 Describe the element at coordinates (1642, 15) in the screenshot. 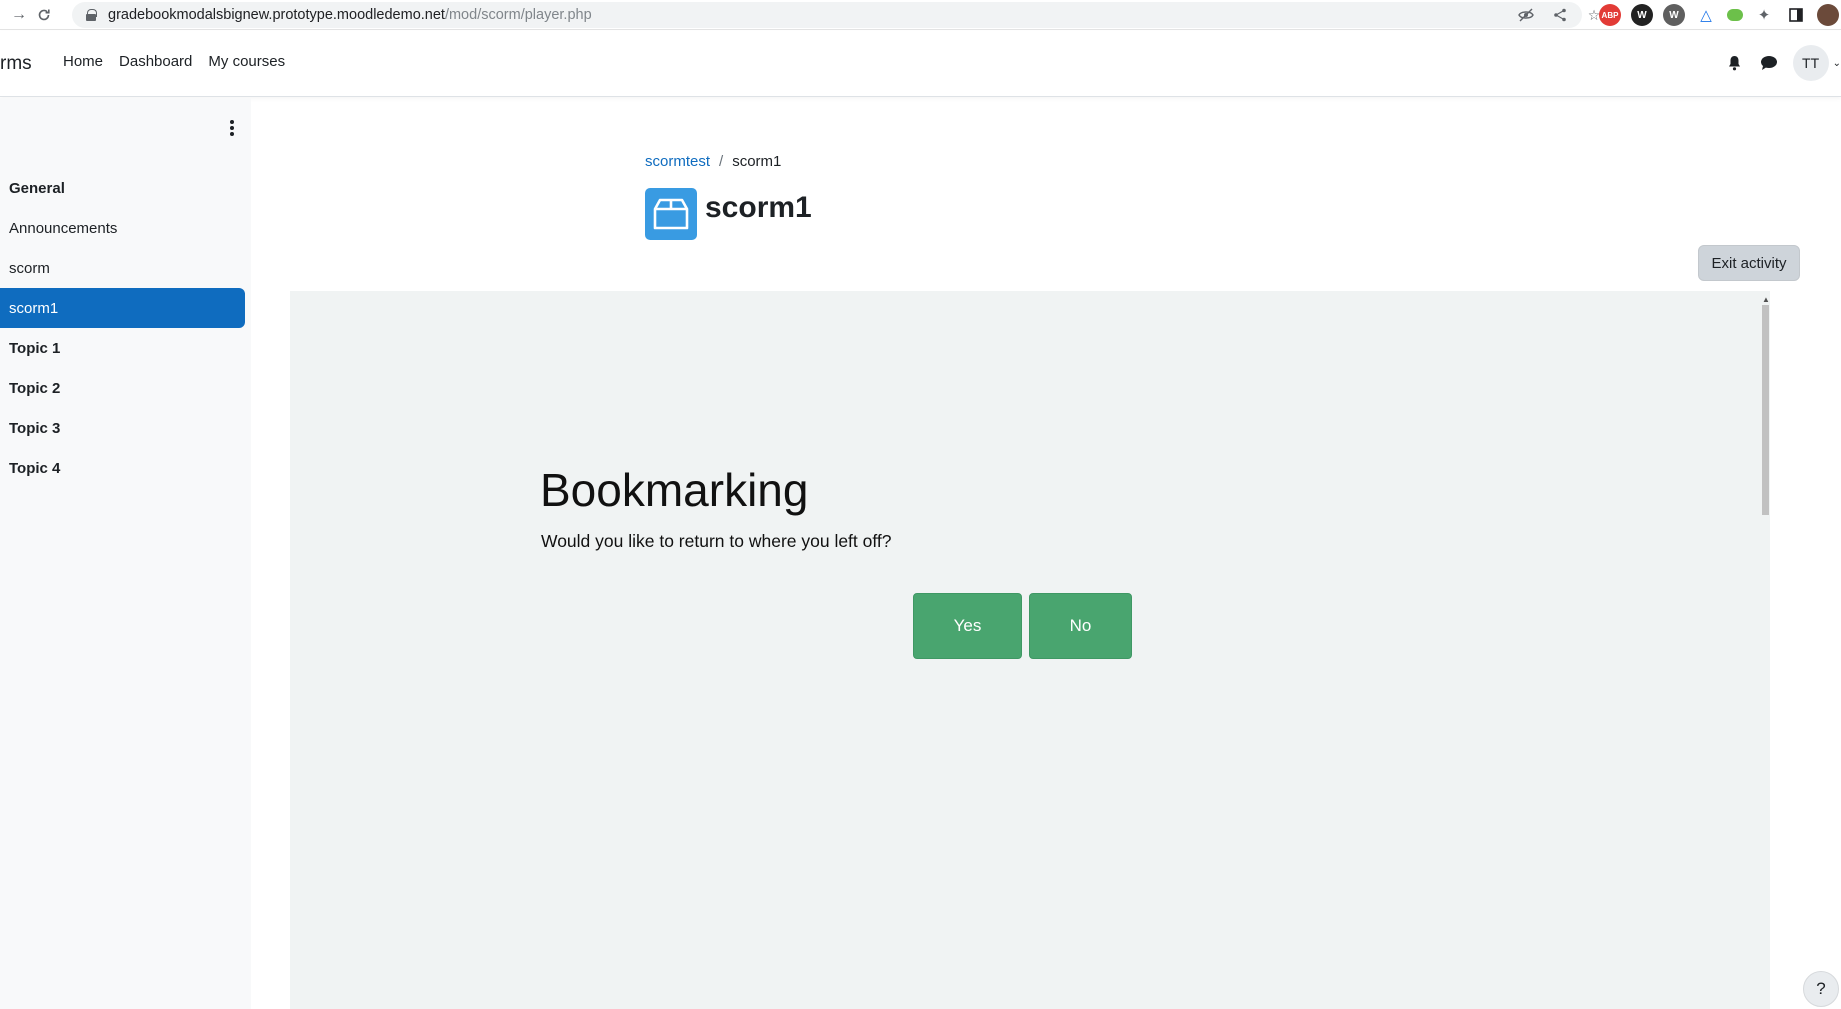

I see `extension-w-dark-icon: W` at that location.